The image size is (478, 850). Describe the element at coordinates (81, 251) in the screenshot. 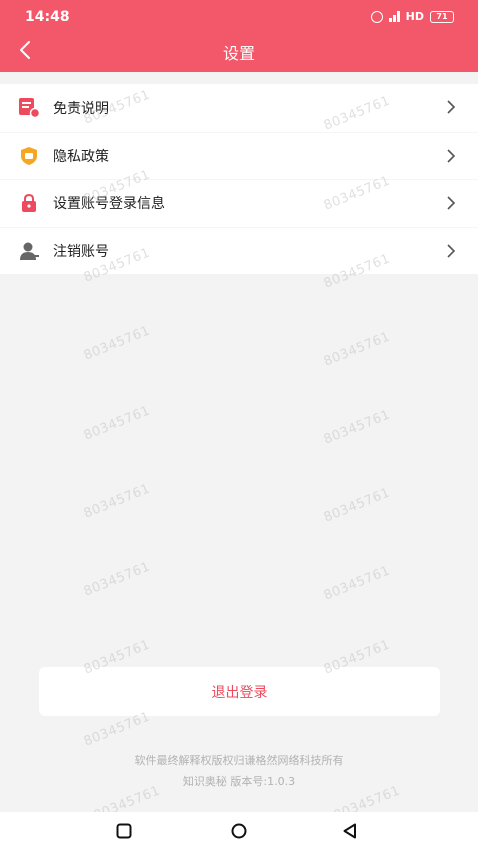

I see `menu-item-label: 注销账号` at that location.